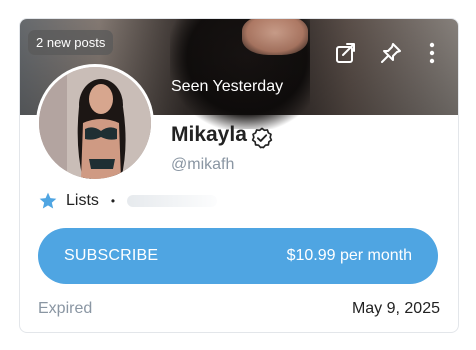  What do you see at coordinates (209, 135) in the screenshot?
I see `profile-name: Mikayla` at bounding box center [209, 135].